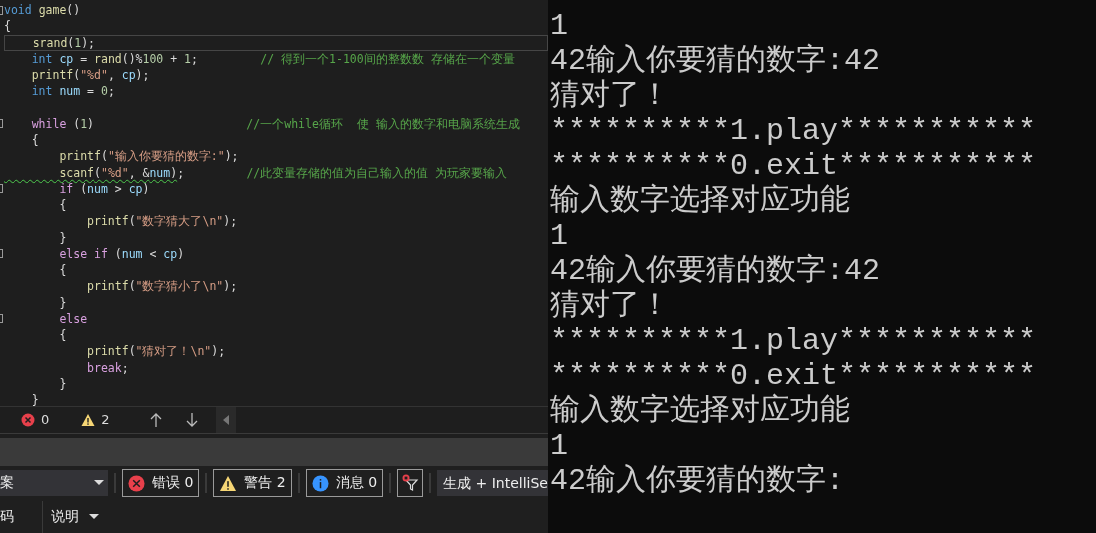 The height and width of the screenshot is (533, 1096). Describe the element at coordinates (697, 481) in the screenshot. I see `console-line: 42输入你要猜的数字:` at that location.